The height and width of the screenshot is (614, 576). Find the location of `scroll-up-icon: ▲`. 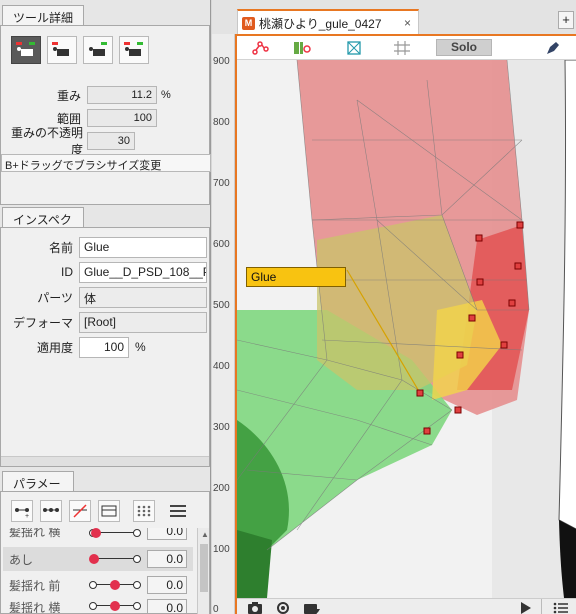

scroll-up-icon: ▲ is located at coordinates (205, 534).